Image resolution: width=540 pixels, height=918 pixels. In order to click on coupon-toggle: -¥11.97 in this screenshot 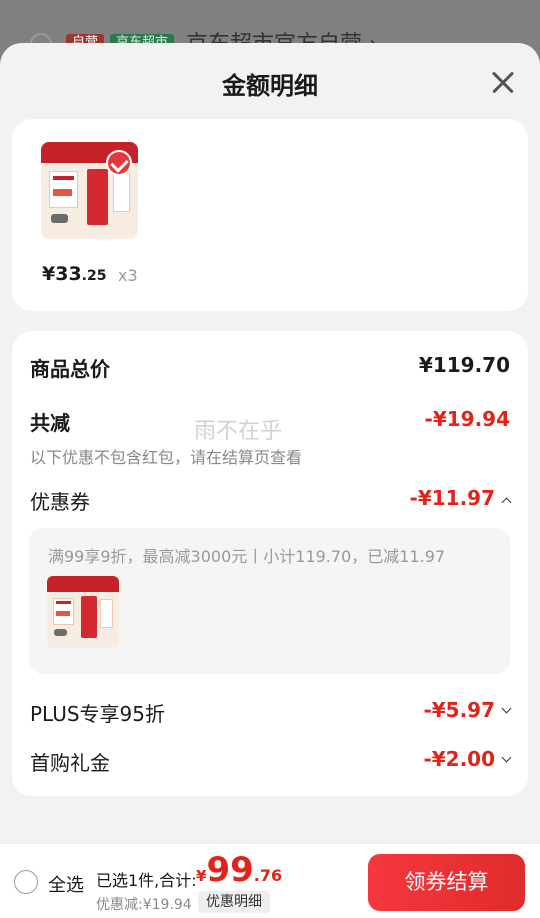, I will do `click(460, 498)`.